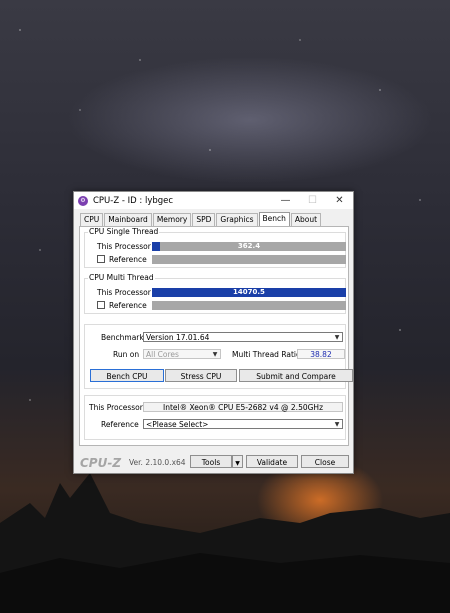  I want to click on single-thread-title: CPU Single Thread, so click(124, 231).